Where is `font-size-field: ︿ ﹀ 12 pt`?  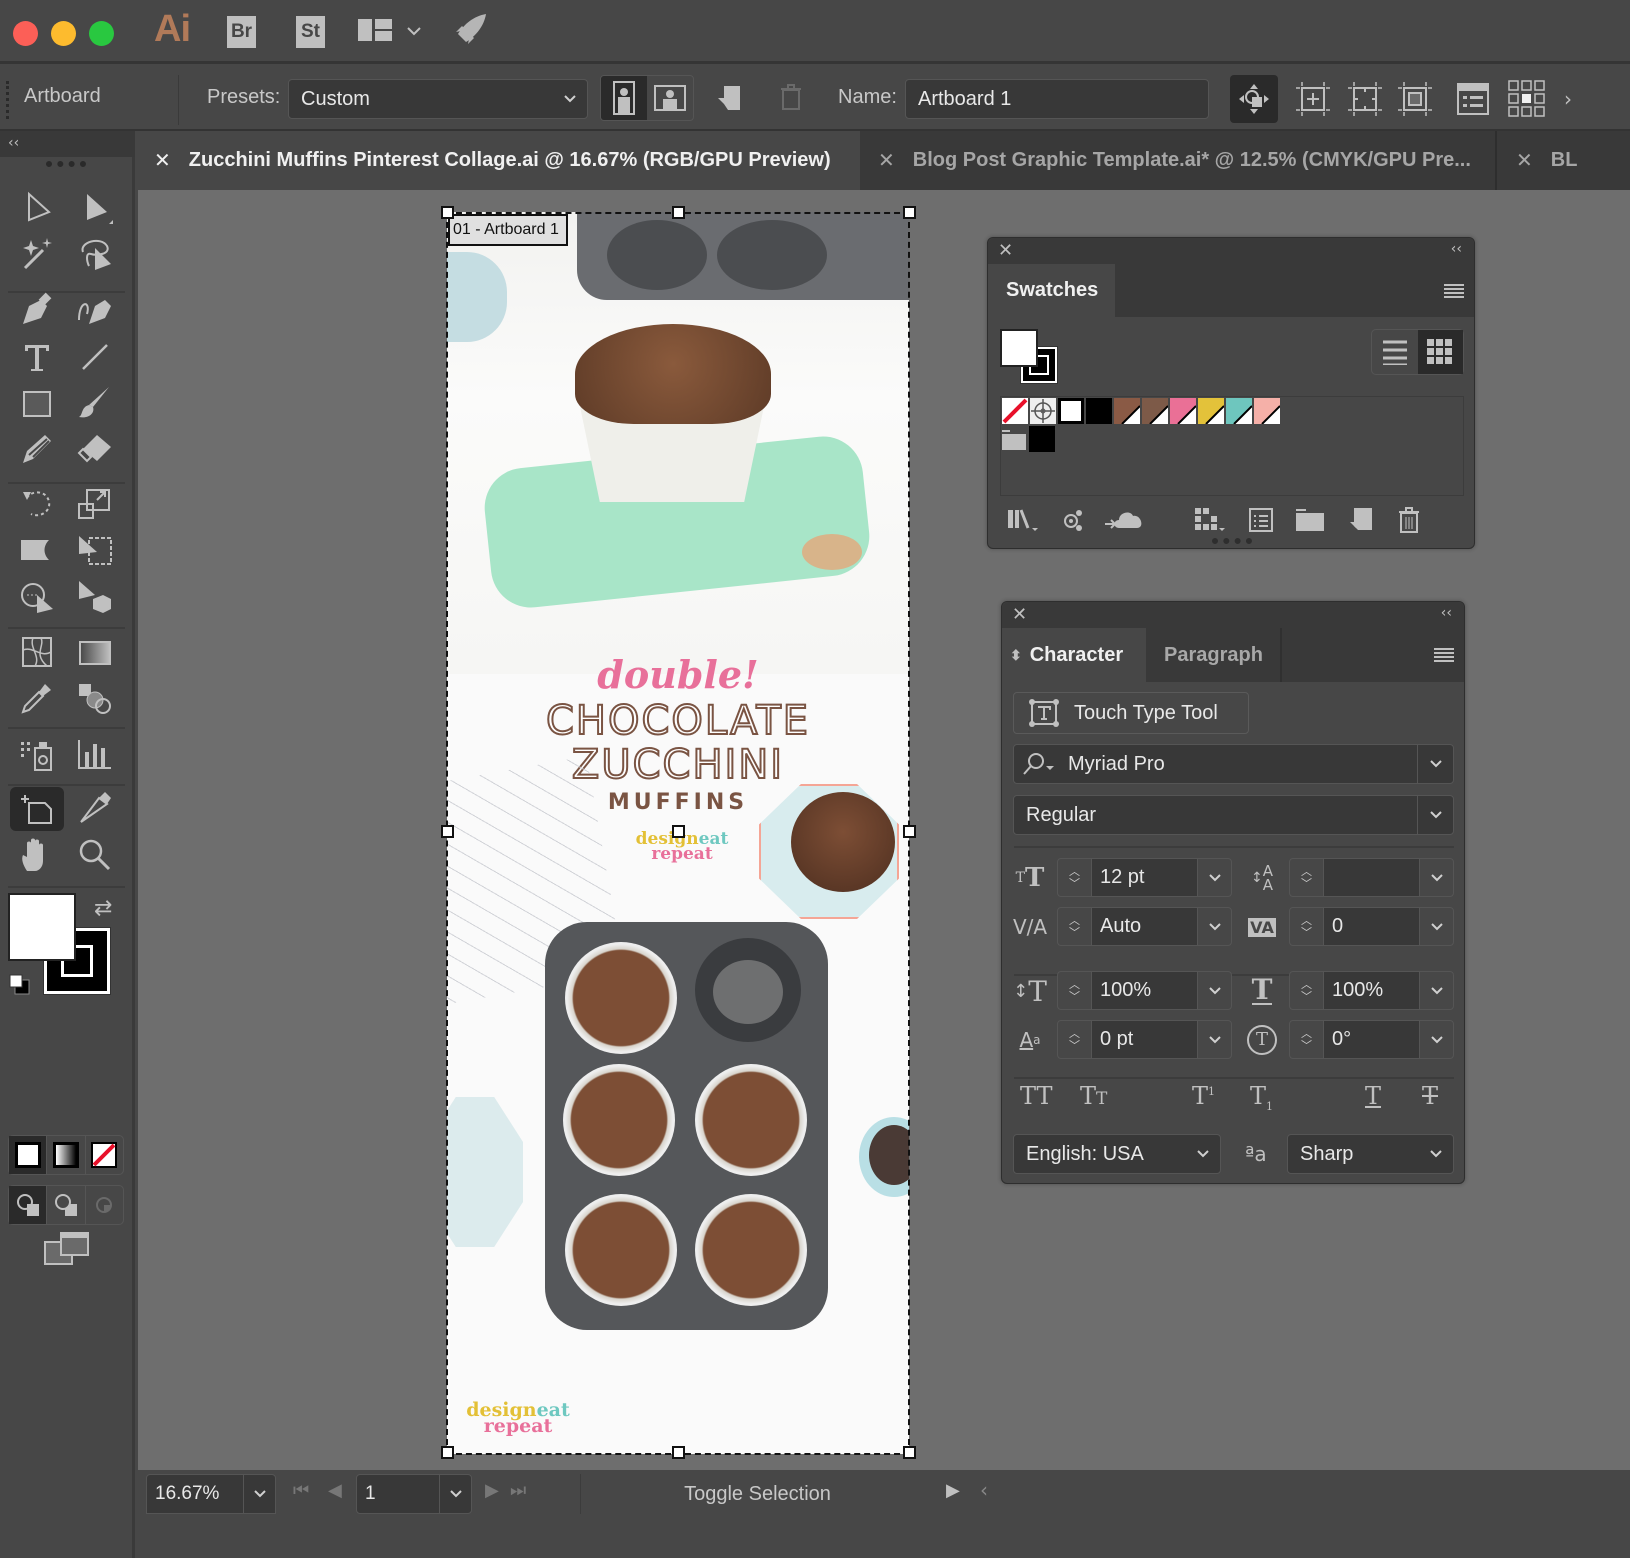 font-size-field: ︿ ﹀ 12 pt is located at coordinates (1144, 877).